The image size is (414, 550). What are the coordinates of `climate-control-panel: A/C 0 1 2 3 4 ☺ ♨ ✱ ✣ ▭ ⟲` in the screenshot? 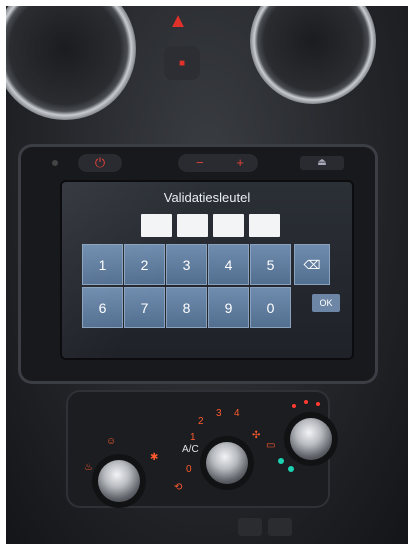 It's located at (199, 449).